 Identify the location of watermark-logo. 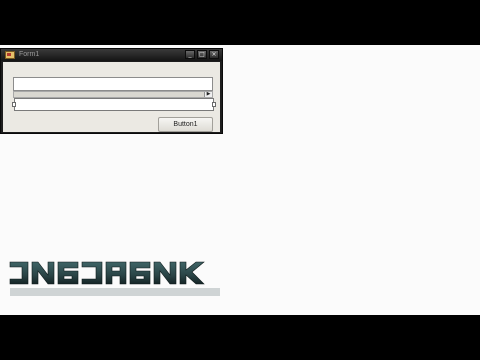
(114, 278).